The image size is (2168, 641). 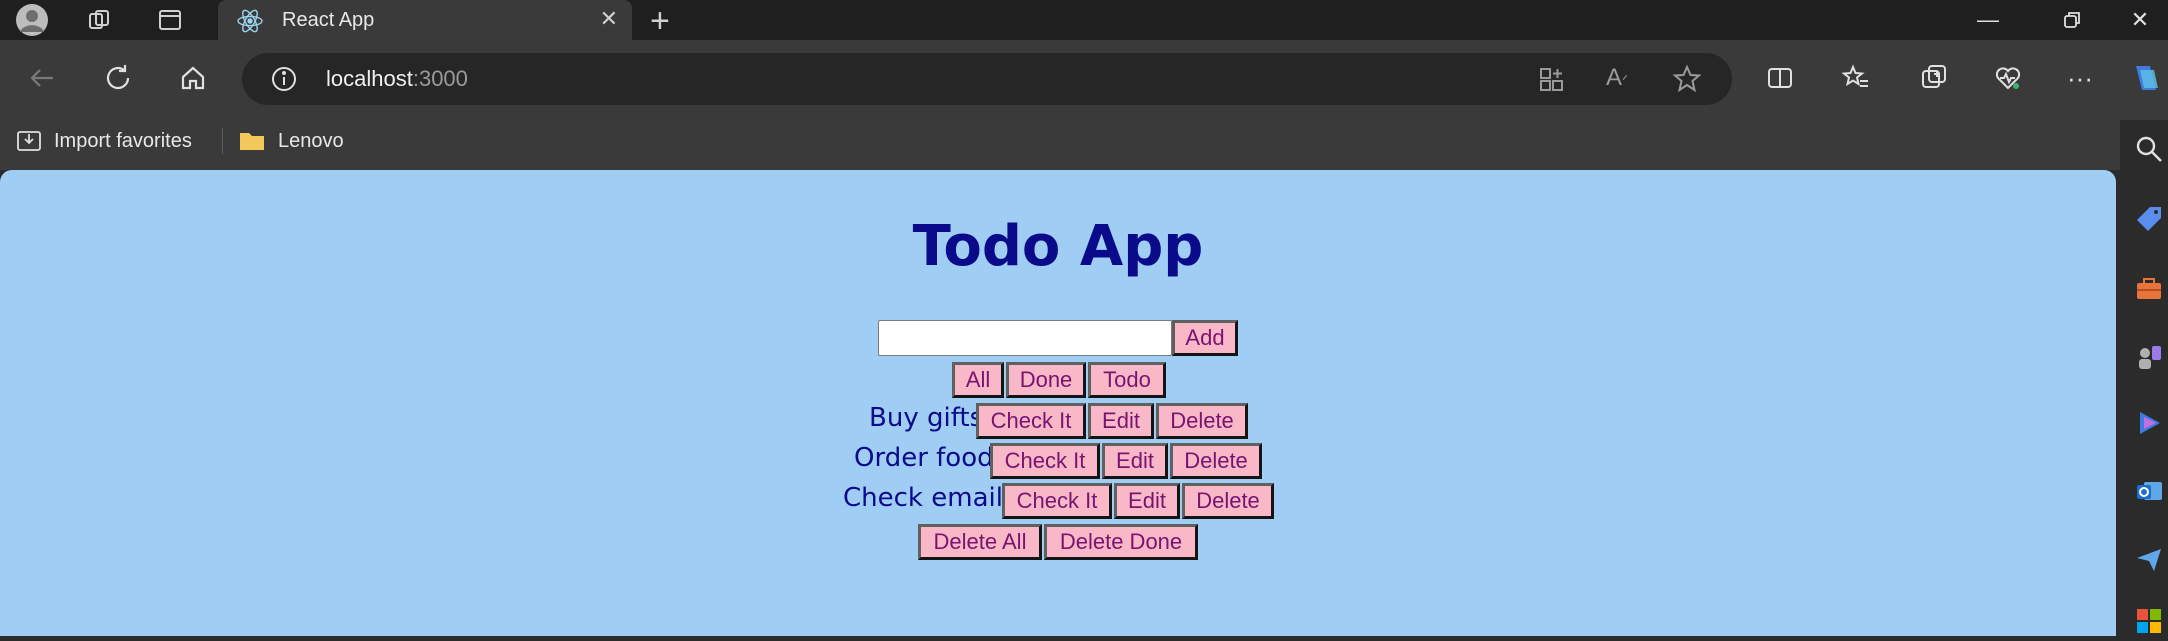 What do you see at coordinates (1988, 20) in the screenshot?
I see `minimize-icon: —` at bounding box center [1988, 20].